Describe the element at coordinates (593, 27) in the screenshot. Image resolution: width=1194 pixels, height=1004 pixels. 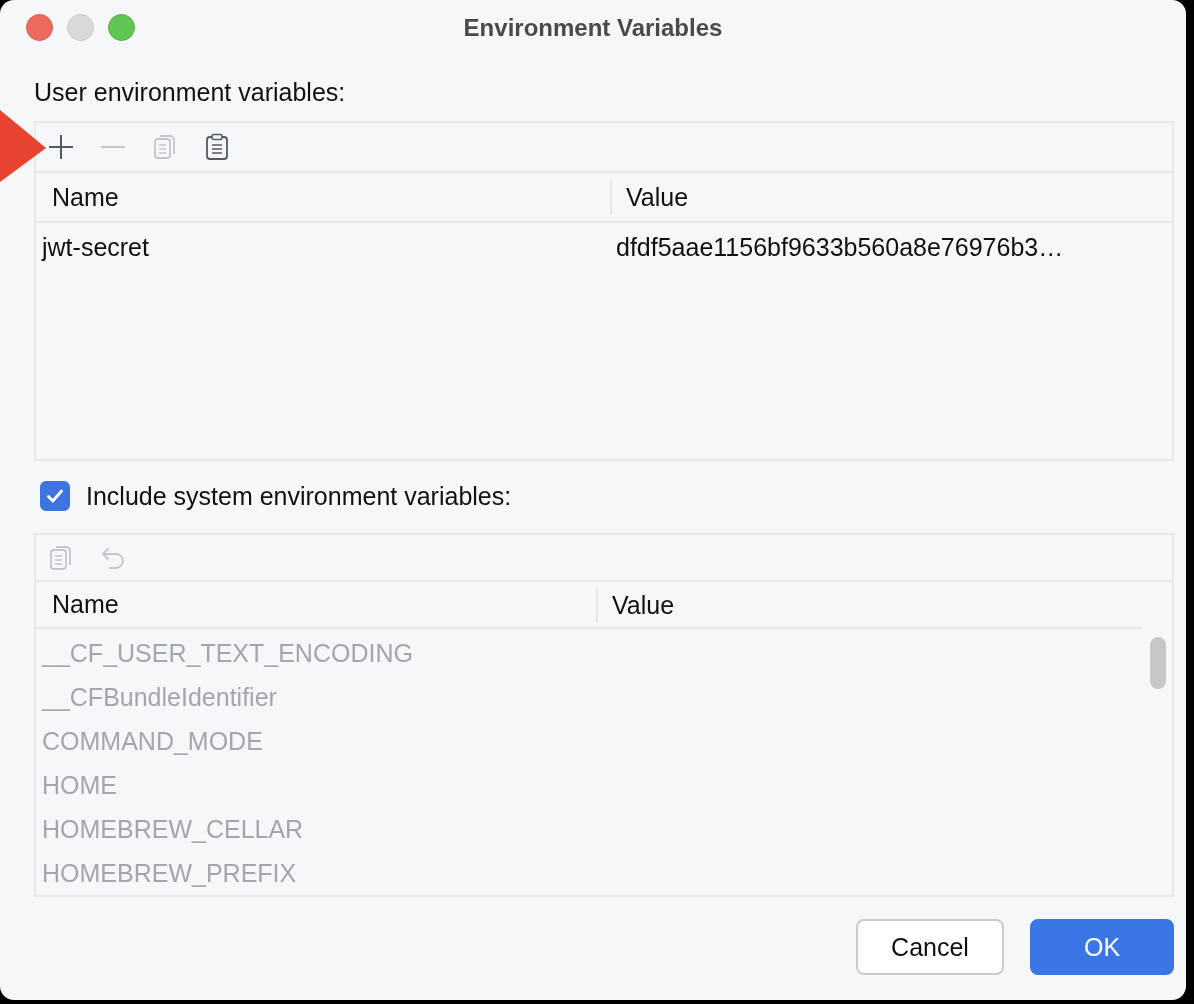
I see `window-title: Environment Variables` at that location.